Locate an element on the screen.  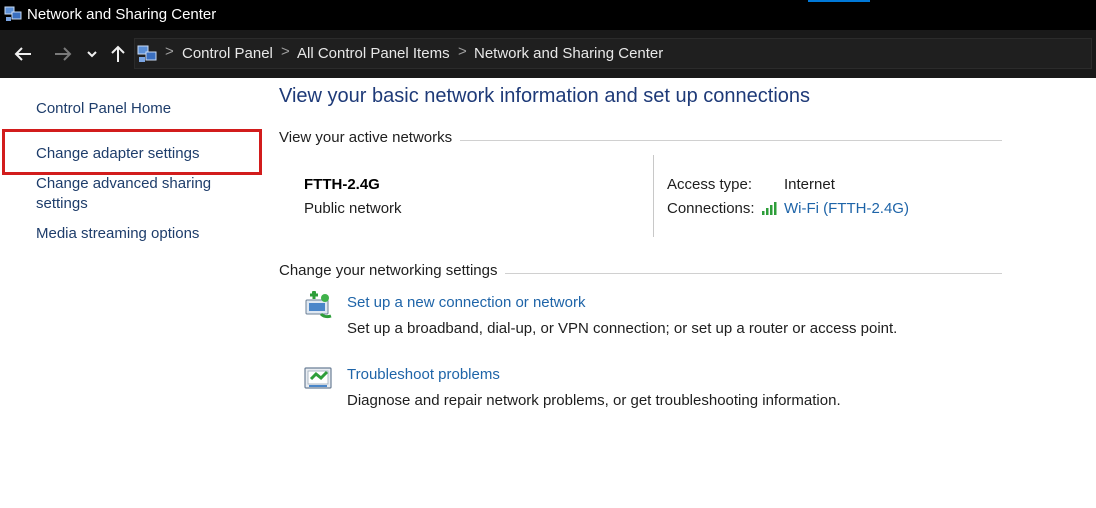
recent-locations-button is located at coordinates (92, 54).